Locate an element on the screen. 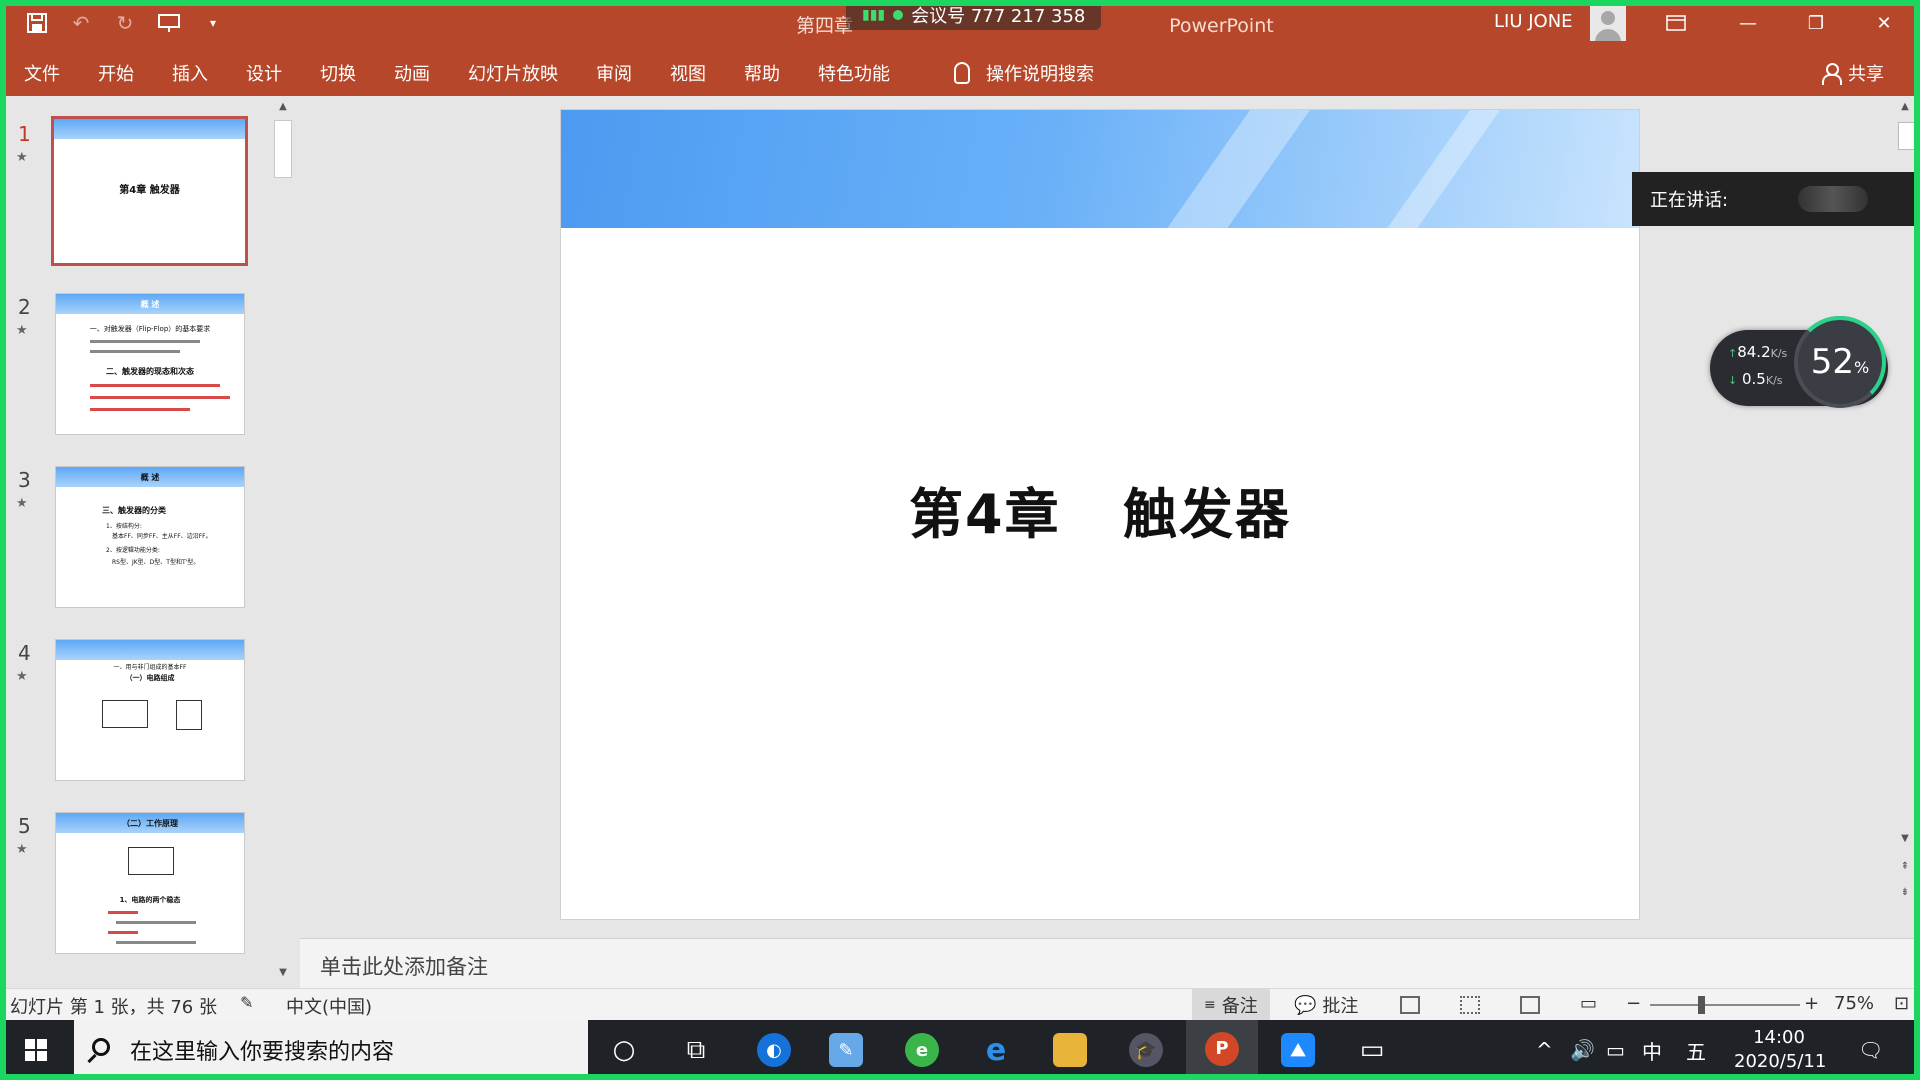 The image size is (1920, 1080). notes-button: ≡ 备注 is located at coordinates (1231, 1005).